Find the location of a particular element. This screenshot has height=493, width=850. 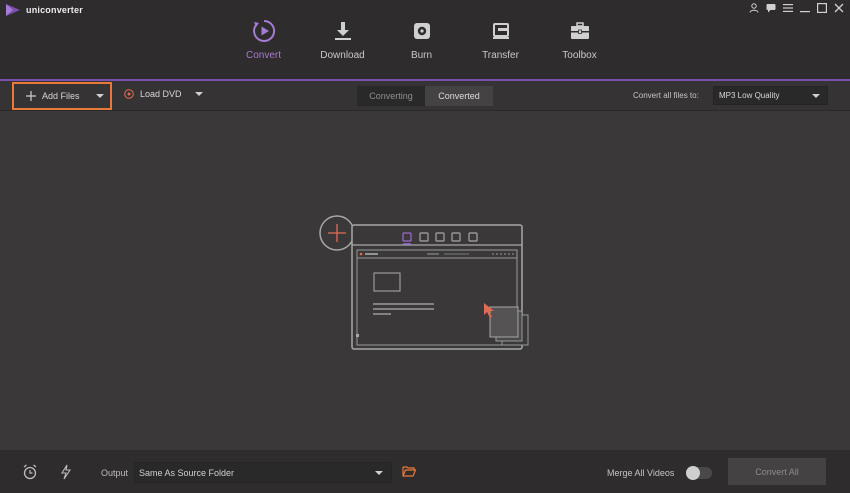

nav-download: Download is located at coordinates (342, 49).